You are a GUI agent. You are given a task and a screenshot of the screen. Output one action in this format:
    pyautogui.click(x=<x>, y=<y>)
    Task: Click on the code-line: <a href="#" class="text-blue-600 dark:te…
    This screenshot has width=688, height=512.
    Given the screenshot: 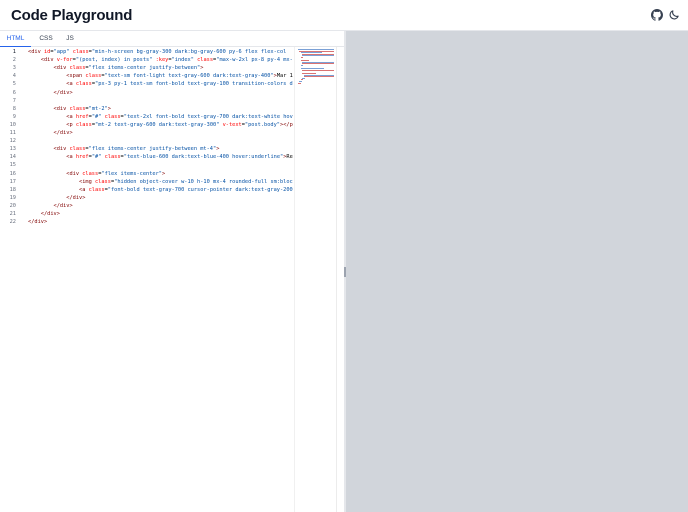 What is the action you would take?
    pyautogui.click(x=160, y=157)
    